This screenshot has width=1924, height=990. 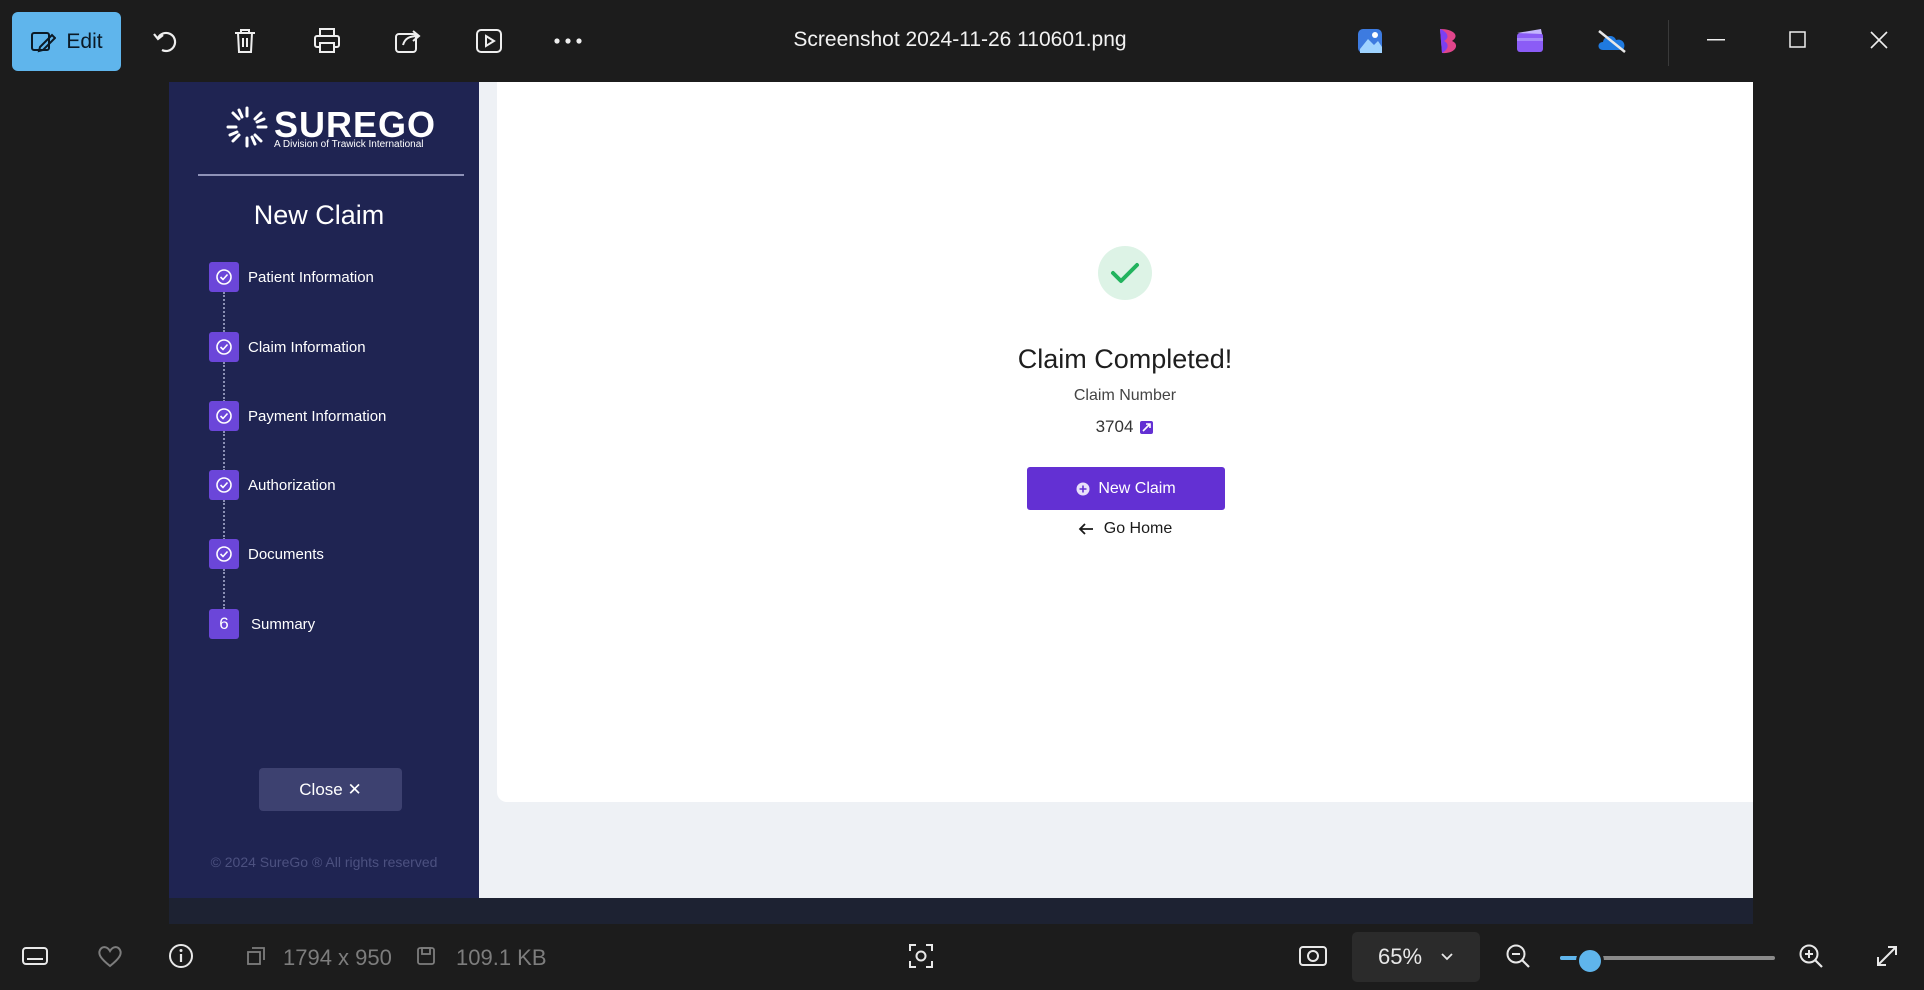 What do you see at coordinates (307, 347) in the screenshot?
I see `step-label: Claim Information` at bounding box center [307, 347].